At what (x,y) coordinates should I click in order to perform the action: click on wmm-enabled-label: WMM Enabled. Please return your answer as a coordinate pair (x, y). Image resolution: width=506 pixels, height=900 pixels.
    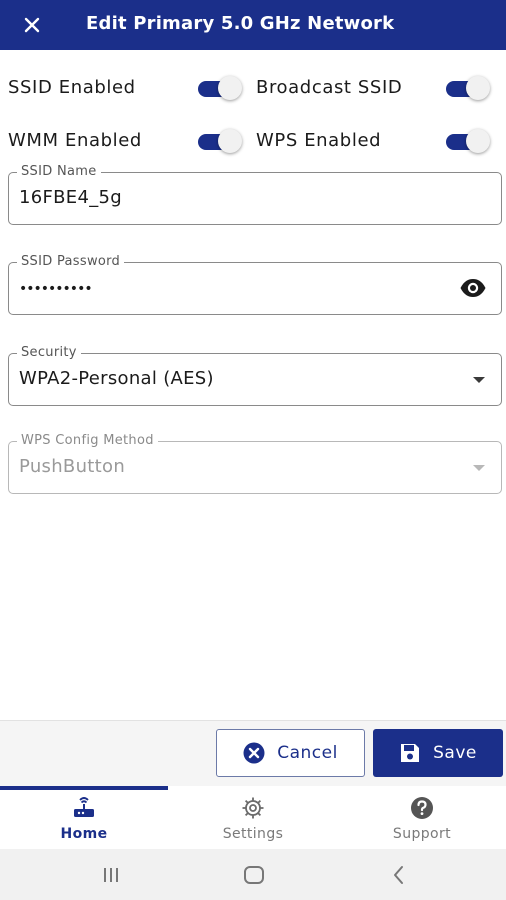
    Looking at the image, I should click on (75, 140).